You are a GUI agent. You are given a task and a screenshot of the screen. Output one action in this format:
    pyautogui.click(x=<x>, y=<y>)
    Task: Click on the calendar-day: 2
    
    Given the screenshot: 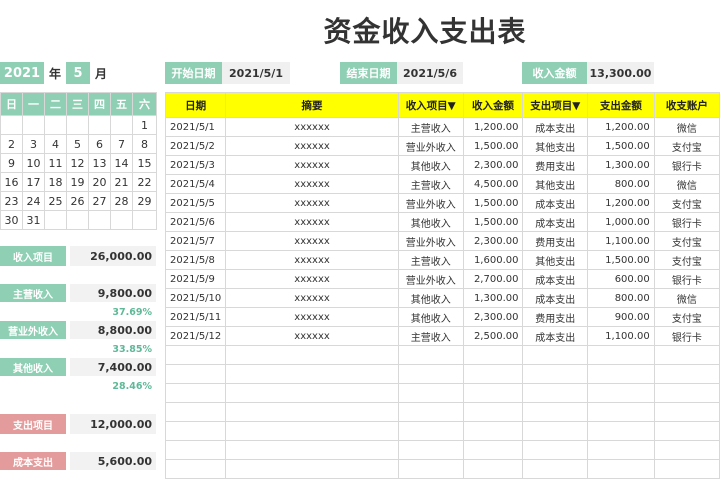 What is the action you would take?
    pyautogui.click(x=11, y=144)
    